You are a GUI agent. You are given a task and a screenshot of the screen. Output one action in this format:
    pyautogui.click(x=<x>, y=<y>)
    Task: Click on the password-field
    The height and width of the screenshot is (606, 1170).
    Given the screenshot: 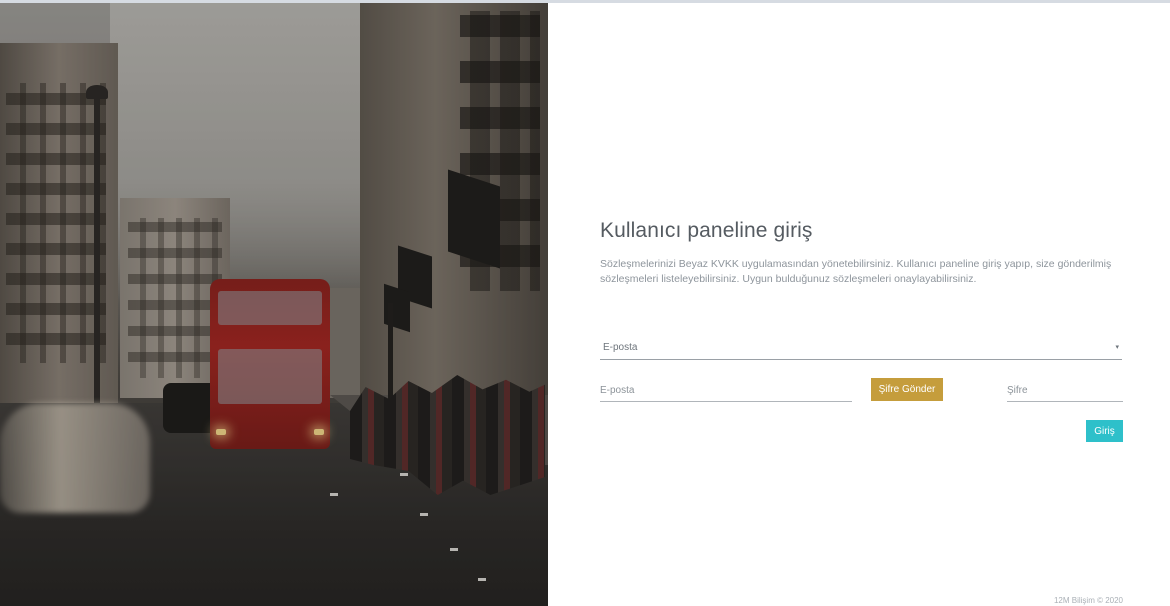 What is the action you would take?
    pyautogui.click(x=1065, y=390)
    